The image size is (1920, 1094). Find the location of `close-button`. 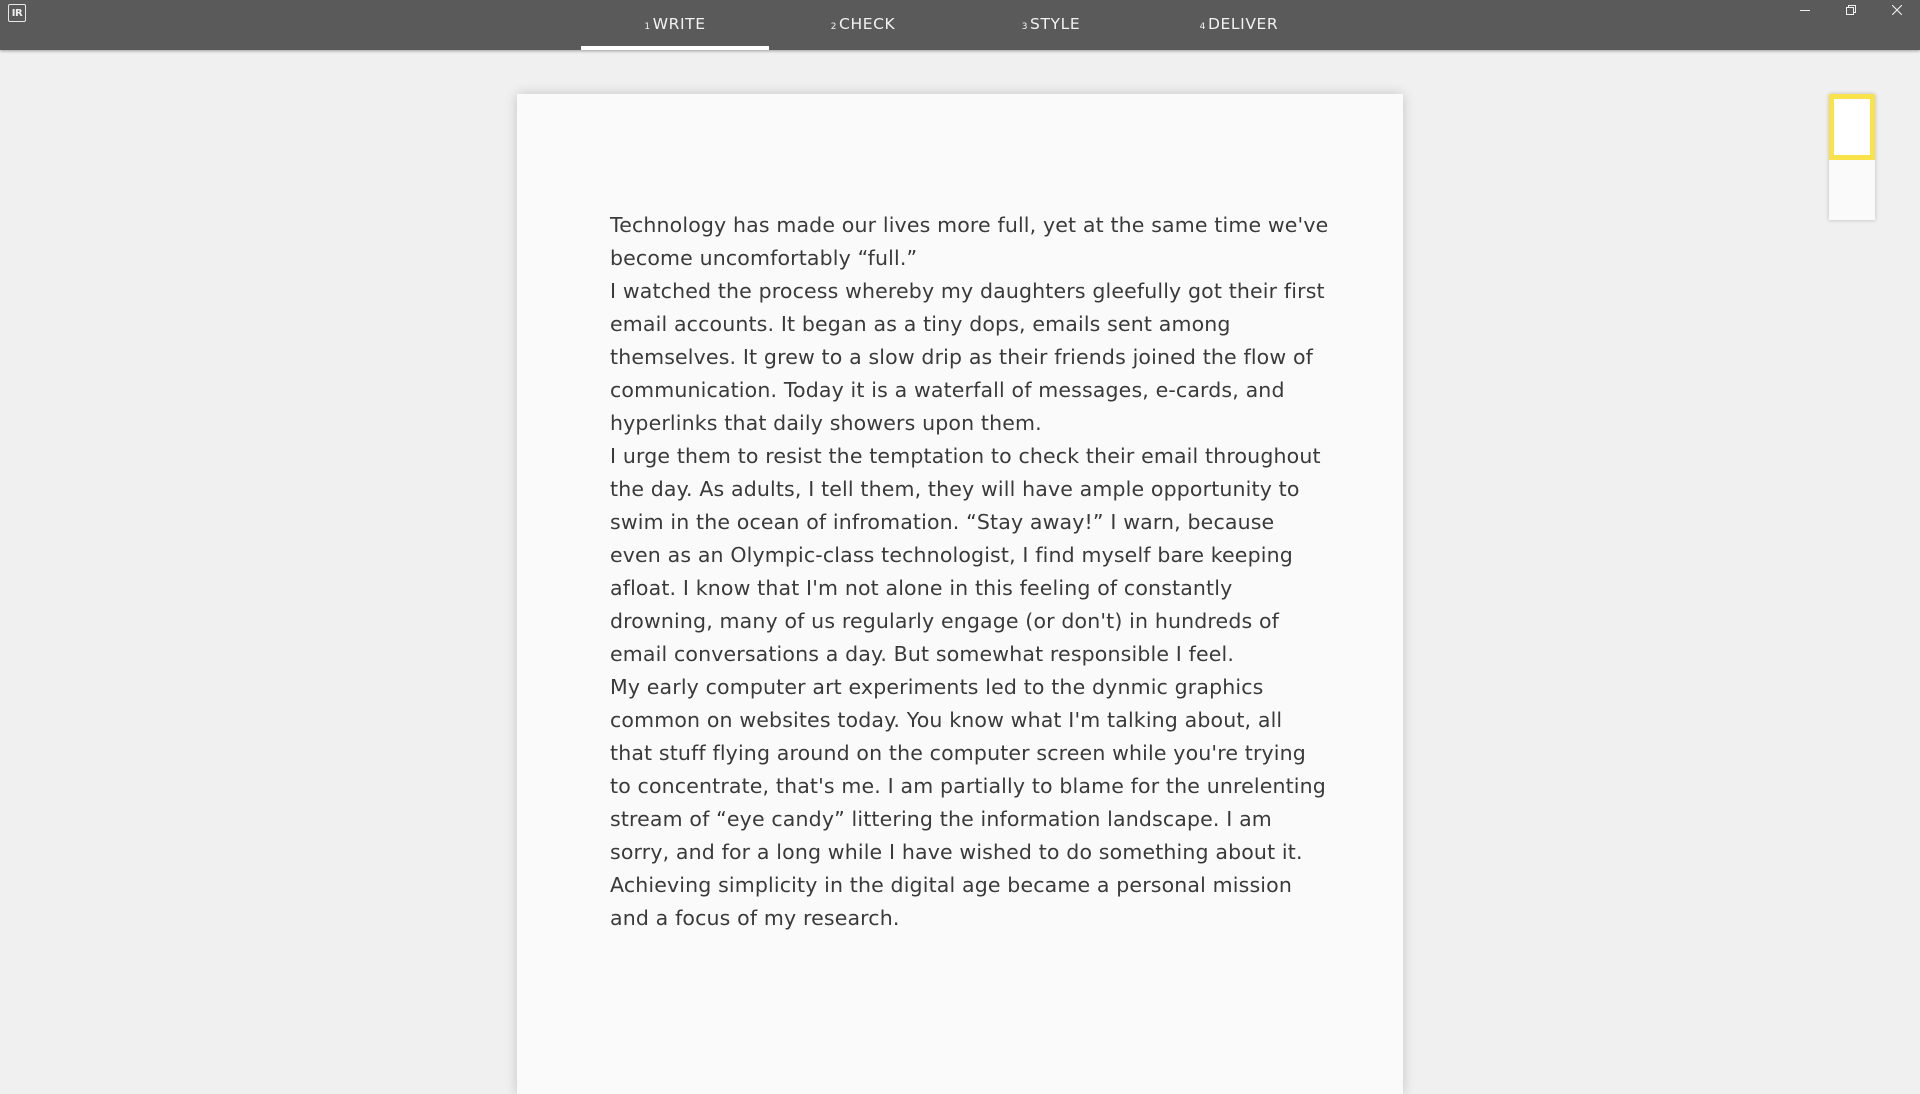

close-button is located at coordinates (1897, 10).